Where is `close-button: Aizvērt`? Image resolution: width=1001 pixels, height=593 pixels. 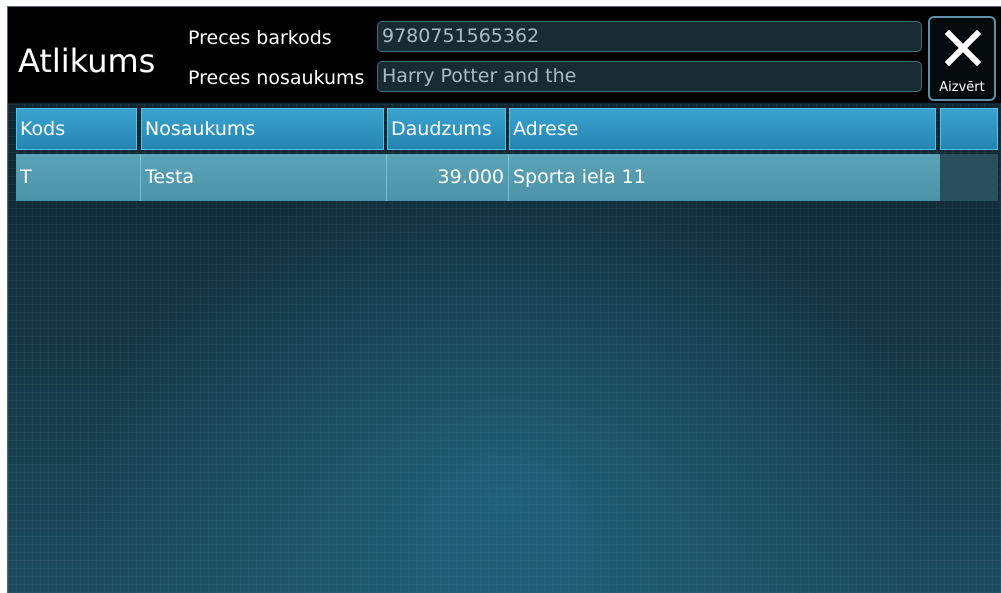
close-button: Aizvērt is located at coordinates (962, 58).